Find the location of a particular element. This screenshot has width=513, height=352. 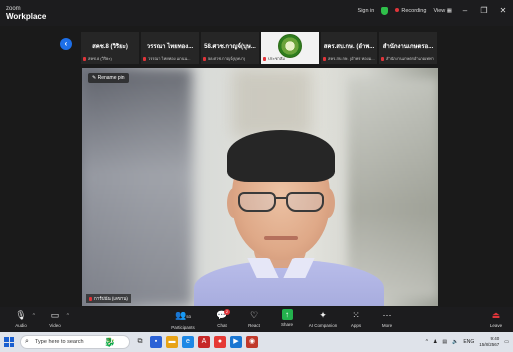

view-label: View is located at coordinates (439, 10).